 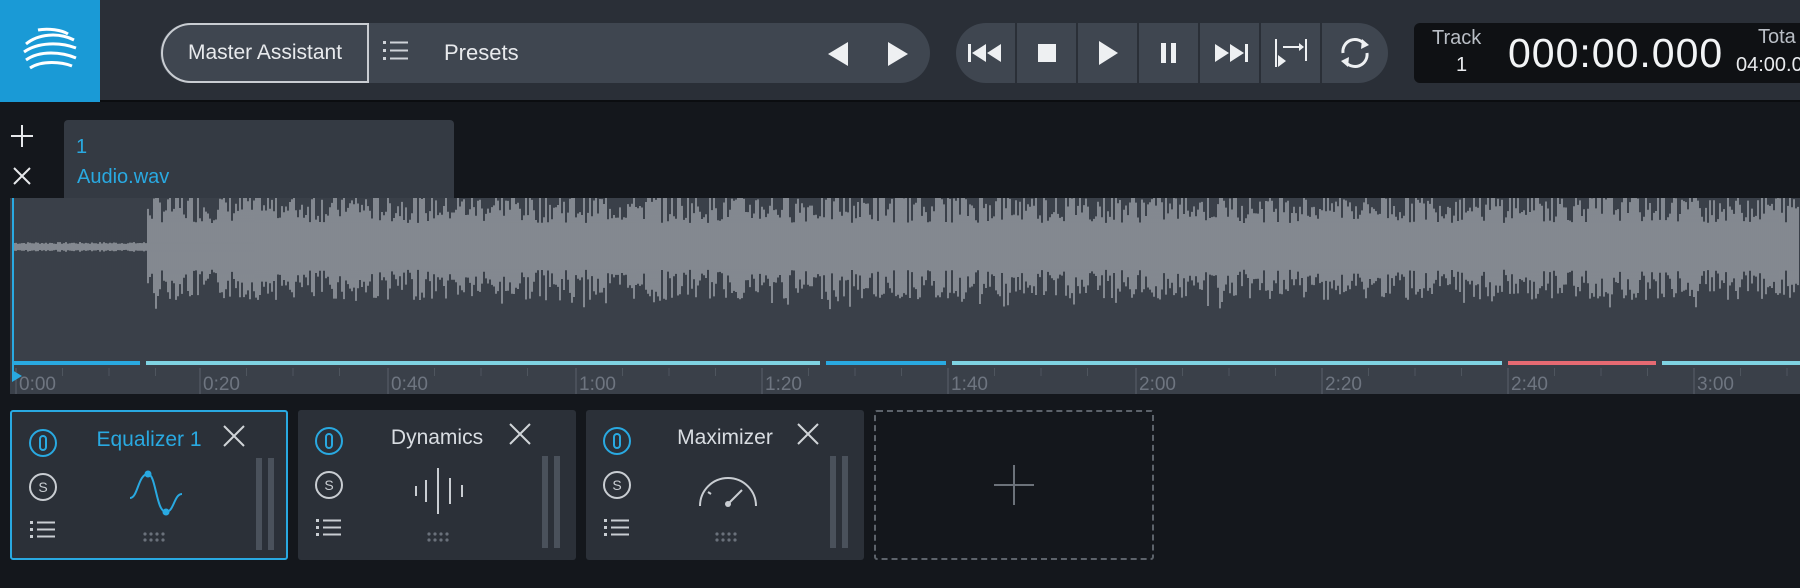 What do you see at coordinates (1457, 38) in the screenshot?
I see `track-label: Track` at bounding box center [1457, 38].